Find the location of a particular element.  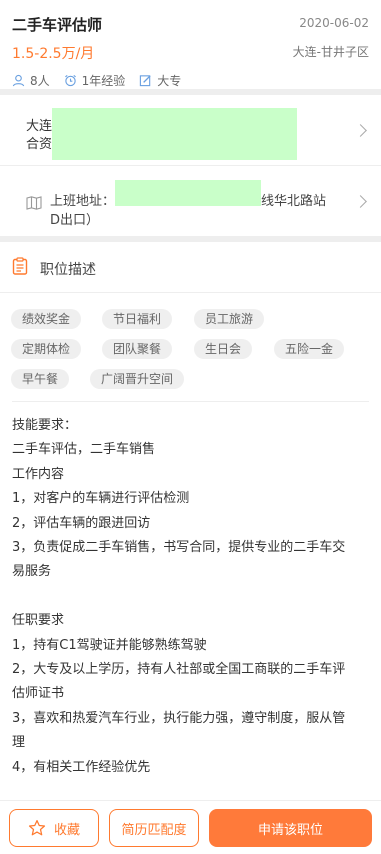

company-type: 合资 is located at coordinates (39, 144).